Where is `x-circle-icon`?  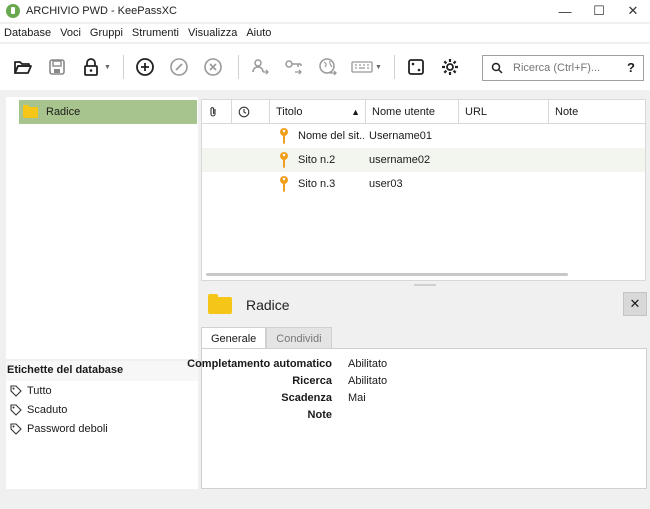
x-circle-icon is located at coordinates (213, 67).